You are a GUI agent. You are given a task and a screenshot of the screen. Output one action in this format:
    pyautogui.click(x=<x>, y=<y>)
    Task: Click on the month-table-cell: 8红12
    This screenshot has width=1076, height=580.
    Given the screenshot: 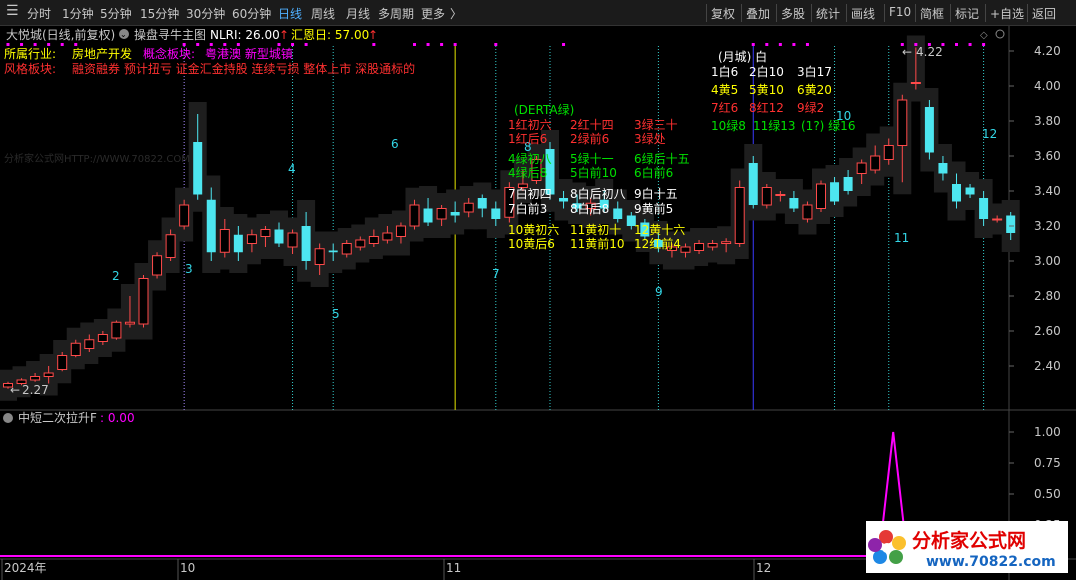 What is the action you would take?
    pyautogui.click(x=766, y=107)
    